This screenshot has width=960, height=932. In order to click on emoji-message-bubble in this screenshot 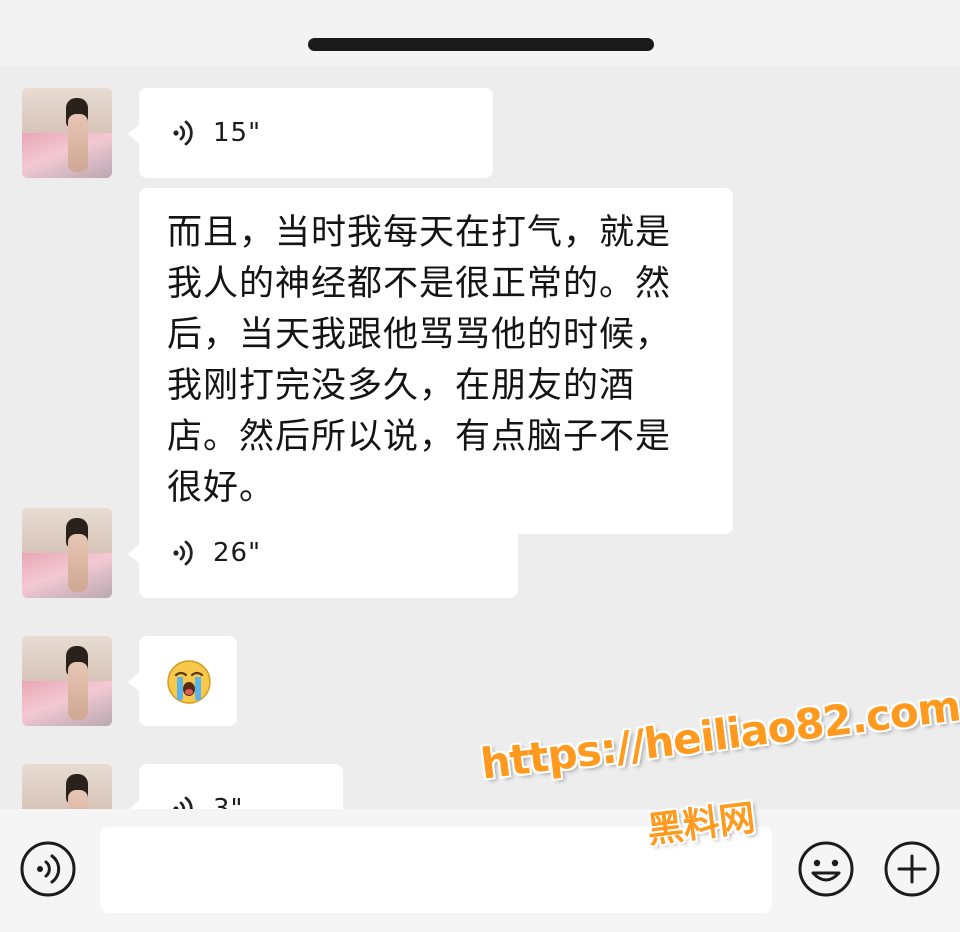, I will do `click(182, 681)`.